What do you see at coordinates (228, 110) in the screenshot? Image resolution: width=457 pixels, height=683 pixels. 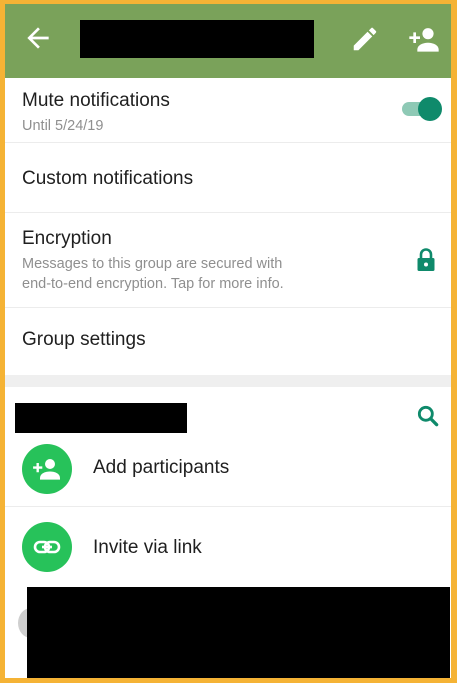 I see `mute-notifications-row: Mute notifications Until 5/24/19` at bounding box center [228, 110].